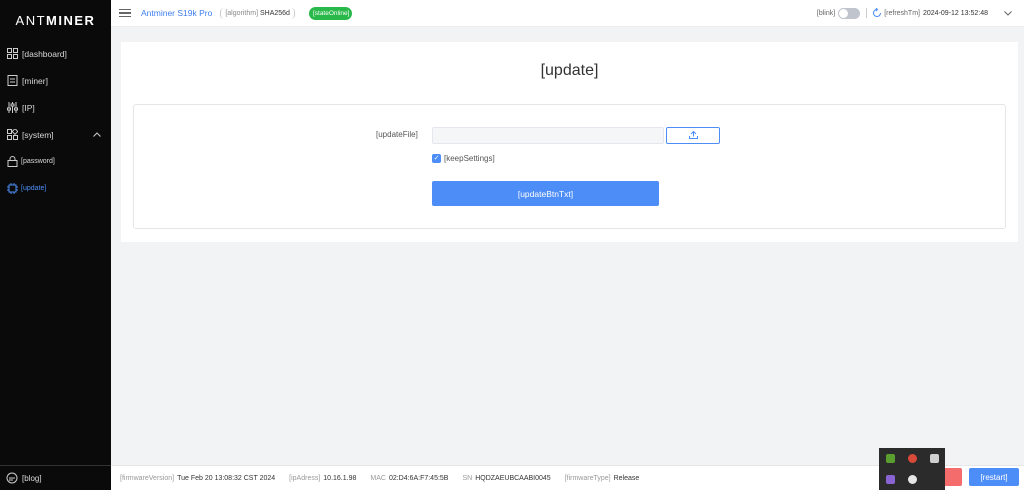 The width and height of the screenshot is (1024, 490). I want to click on serial-key: SN, so click(467, 478).